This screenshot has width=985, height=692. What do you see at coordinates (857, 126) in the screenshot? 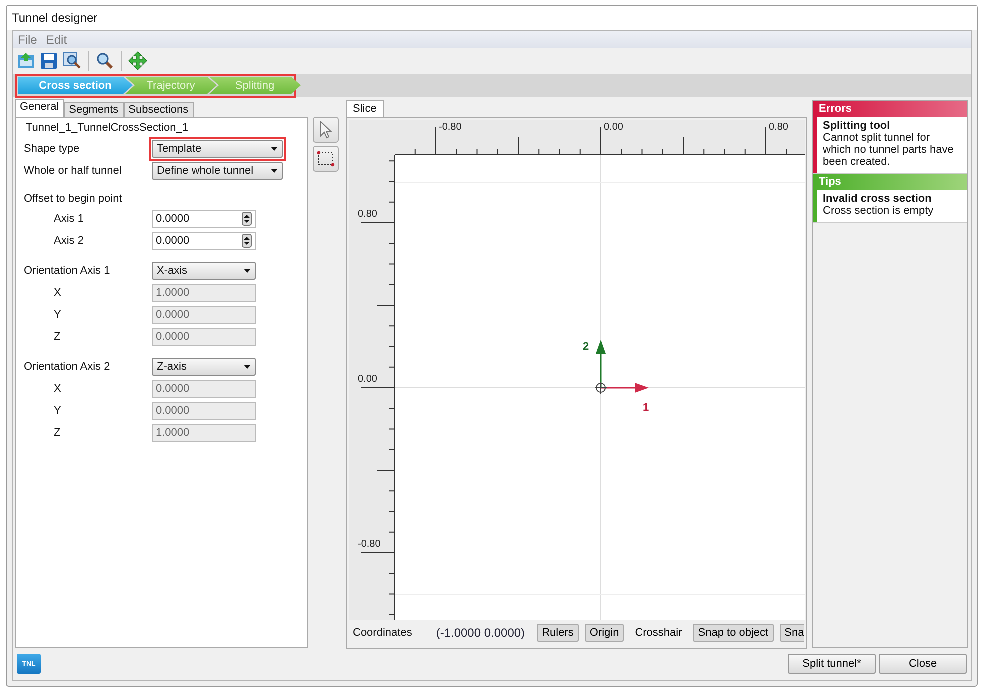
I see `message-title: Splitting tool` at bounding box center [857, 126].